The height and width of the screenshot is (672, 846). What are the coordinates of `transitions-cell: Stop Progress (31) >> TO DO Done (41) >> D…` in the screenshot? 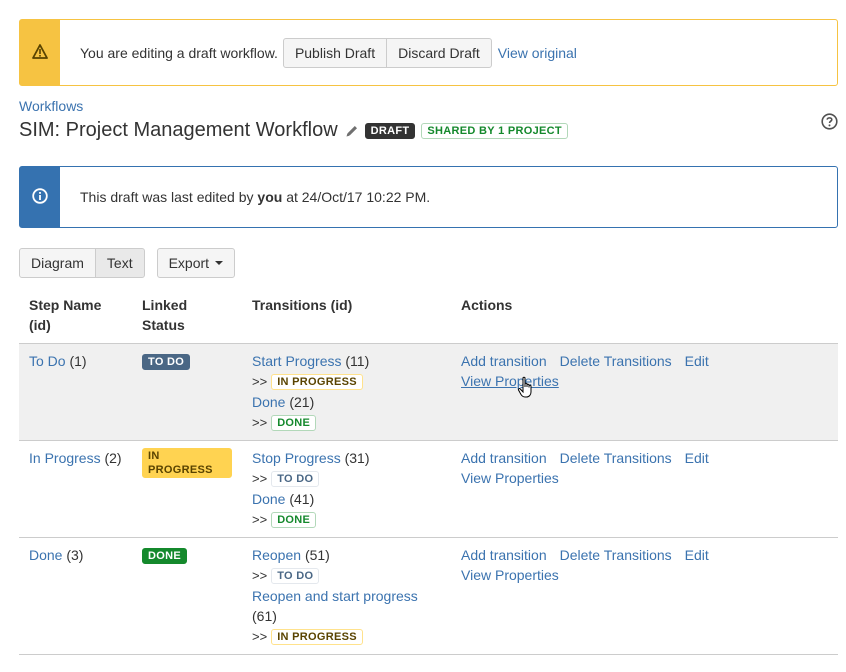 It's located at (346, 489).